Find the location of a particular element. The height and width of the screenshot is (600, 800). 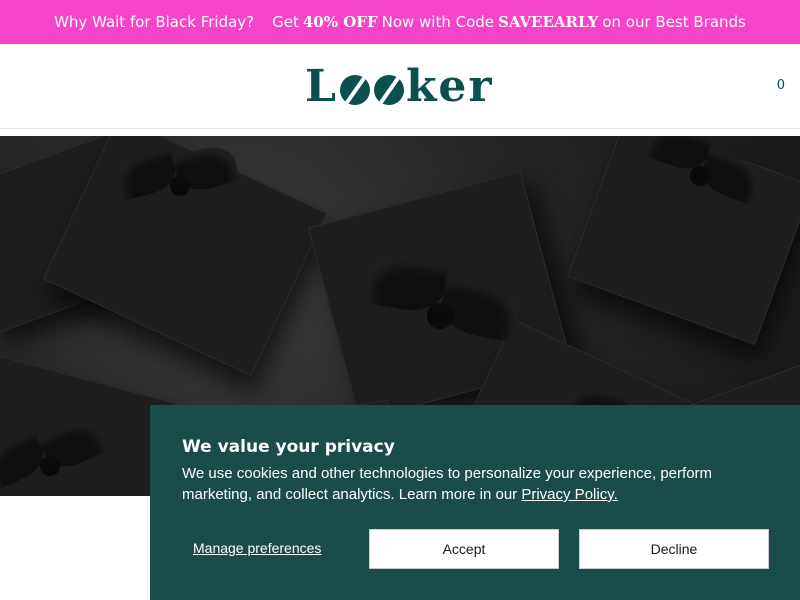

promo-text-1: Why Wait for Black Friday? is located at coordinates (154, 22).